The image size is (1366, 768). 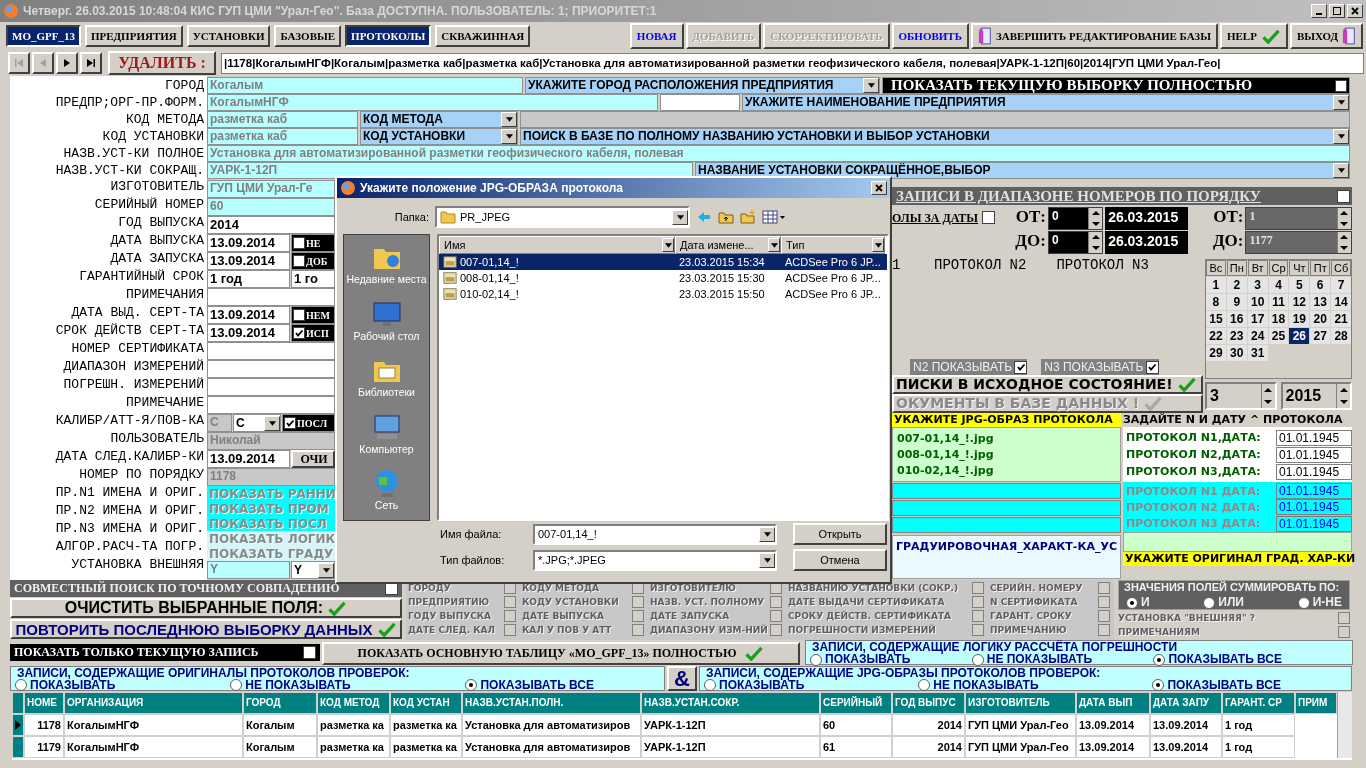 What do you see at coordinates (353, 703) in the screenshot?
I see `column-header: КОД МЕТОД` at bounding box center [353, 703].